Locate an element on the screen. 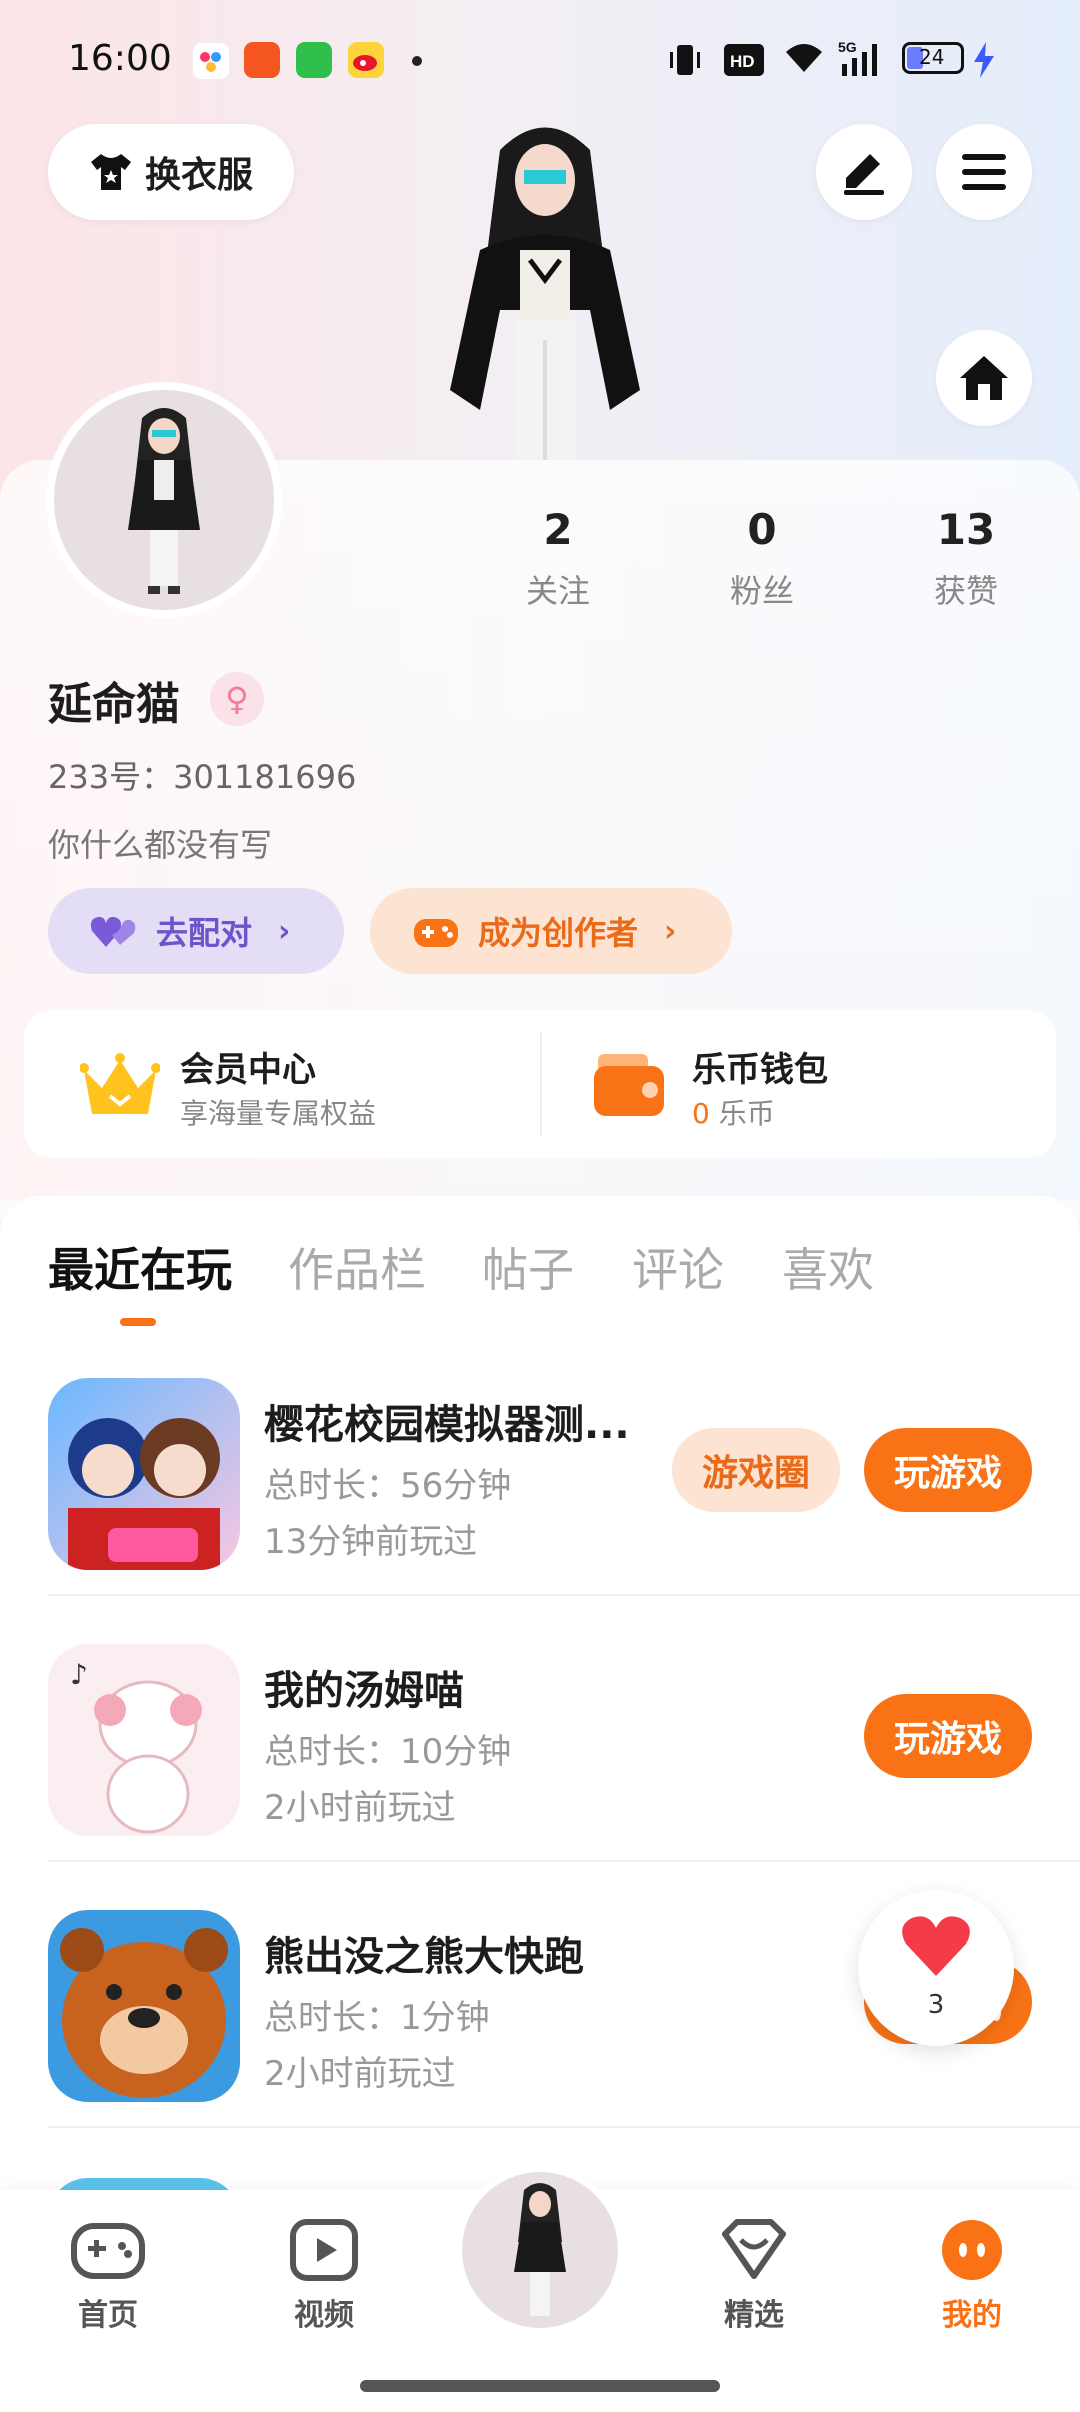 Image resolution: width=1080 pixels, height=2412 pixels. video-play-icon is located at coordinates (324, 2250).